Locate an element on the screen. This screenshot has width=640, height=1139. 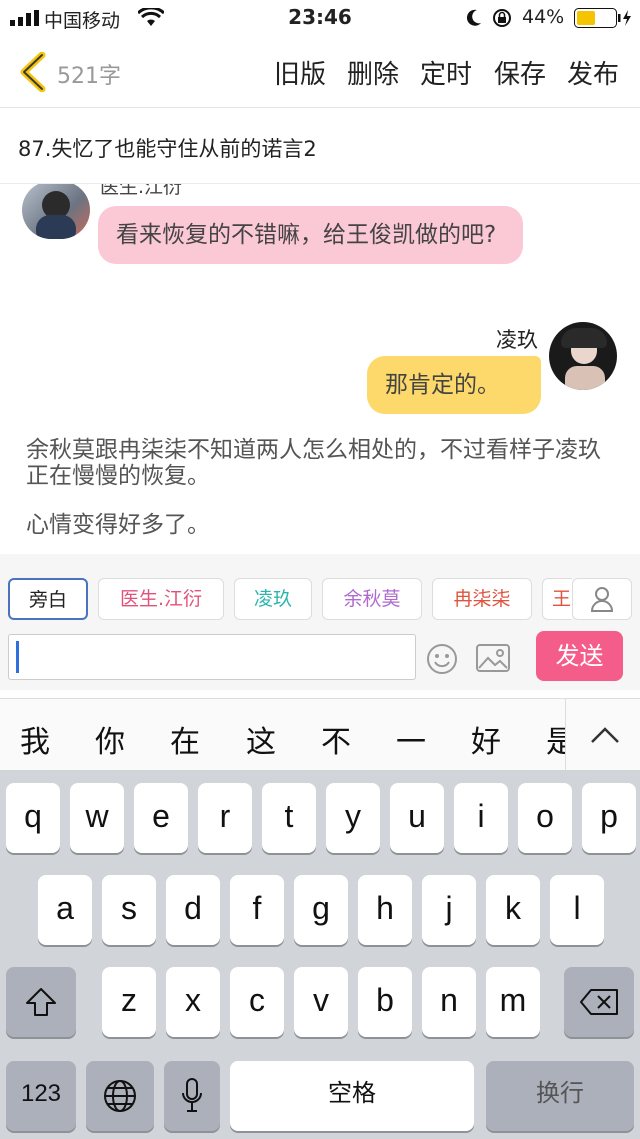
role-label: 医生.江衍 is located at coordinates (161, 599).